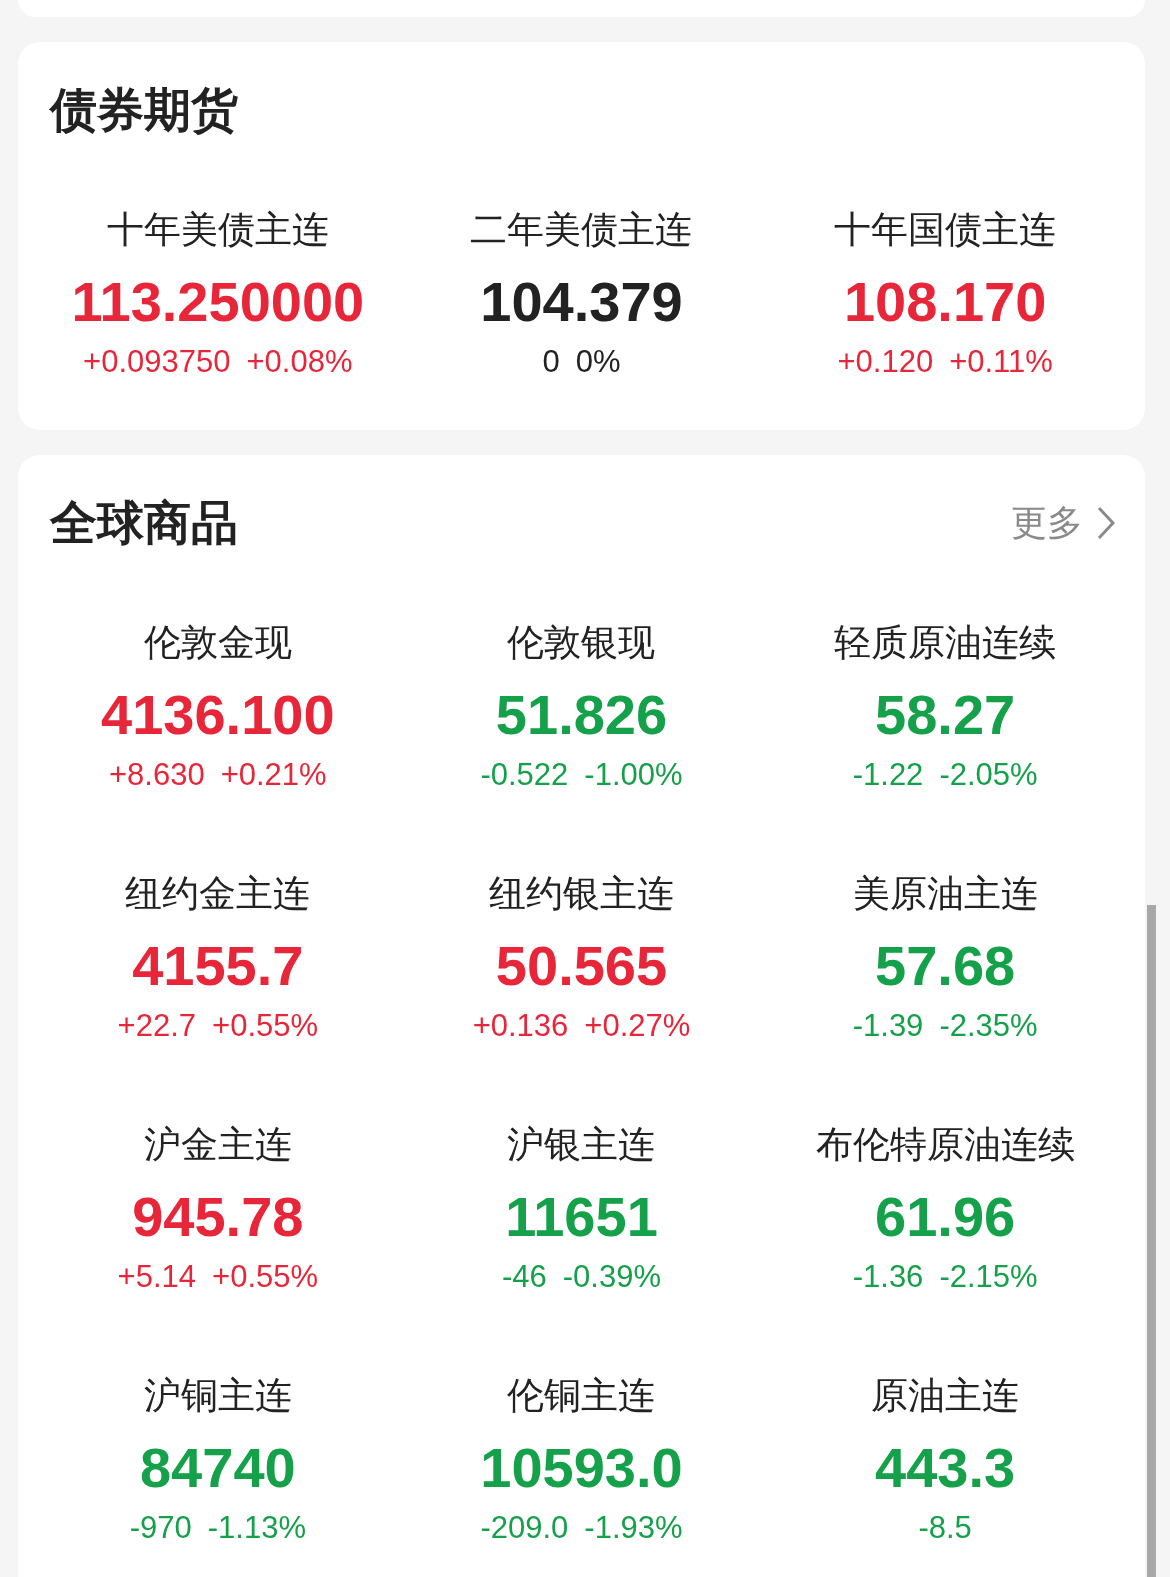  I want to click on price-value: 11651, so click(581, 1217).